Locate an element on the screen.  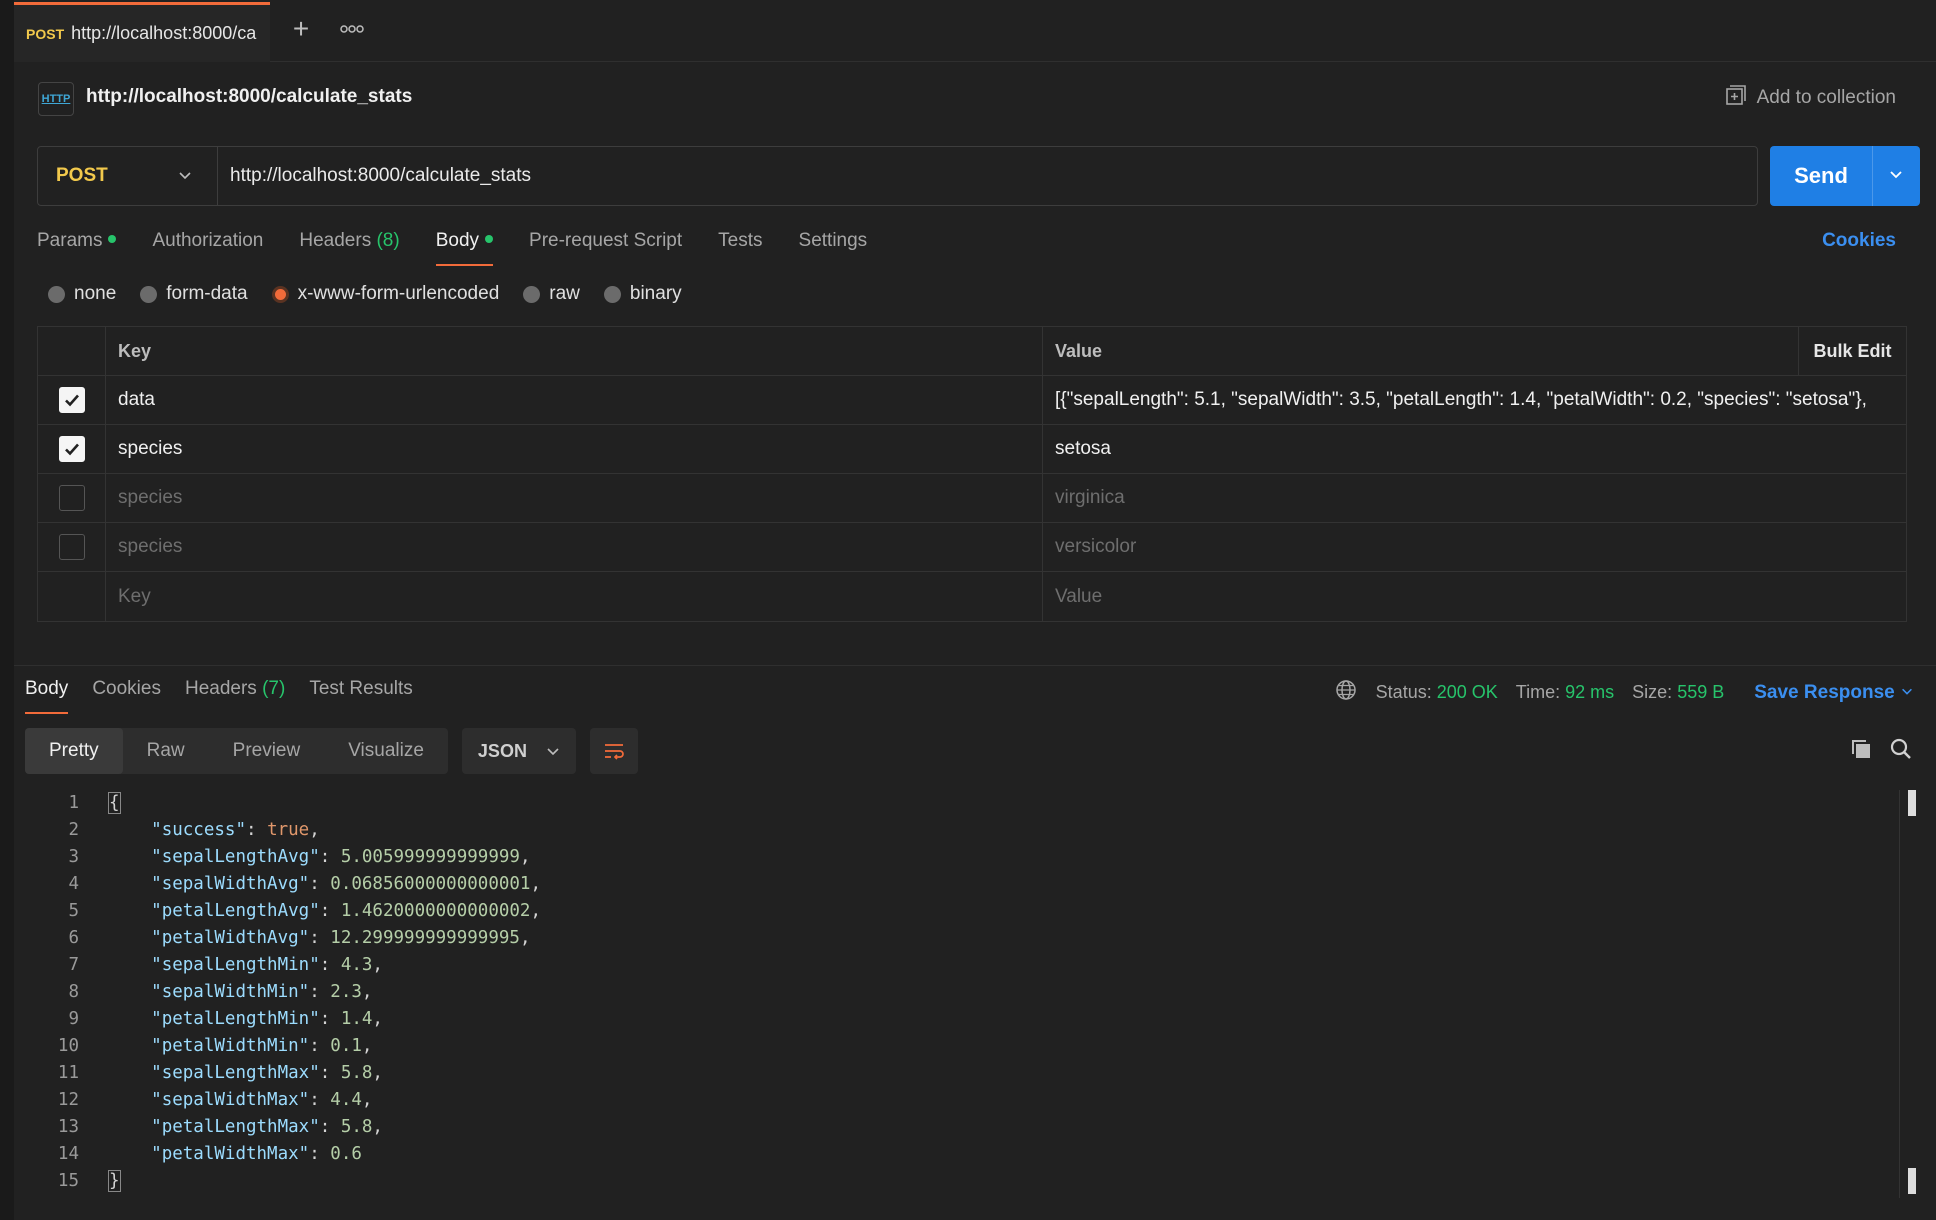
code-line: 11 "sepalLengthMax": 5.8, is located at coordinates (965, 1073).